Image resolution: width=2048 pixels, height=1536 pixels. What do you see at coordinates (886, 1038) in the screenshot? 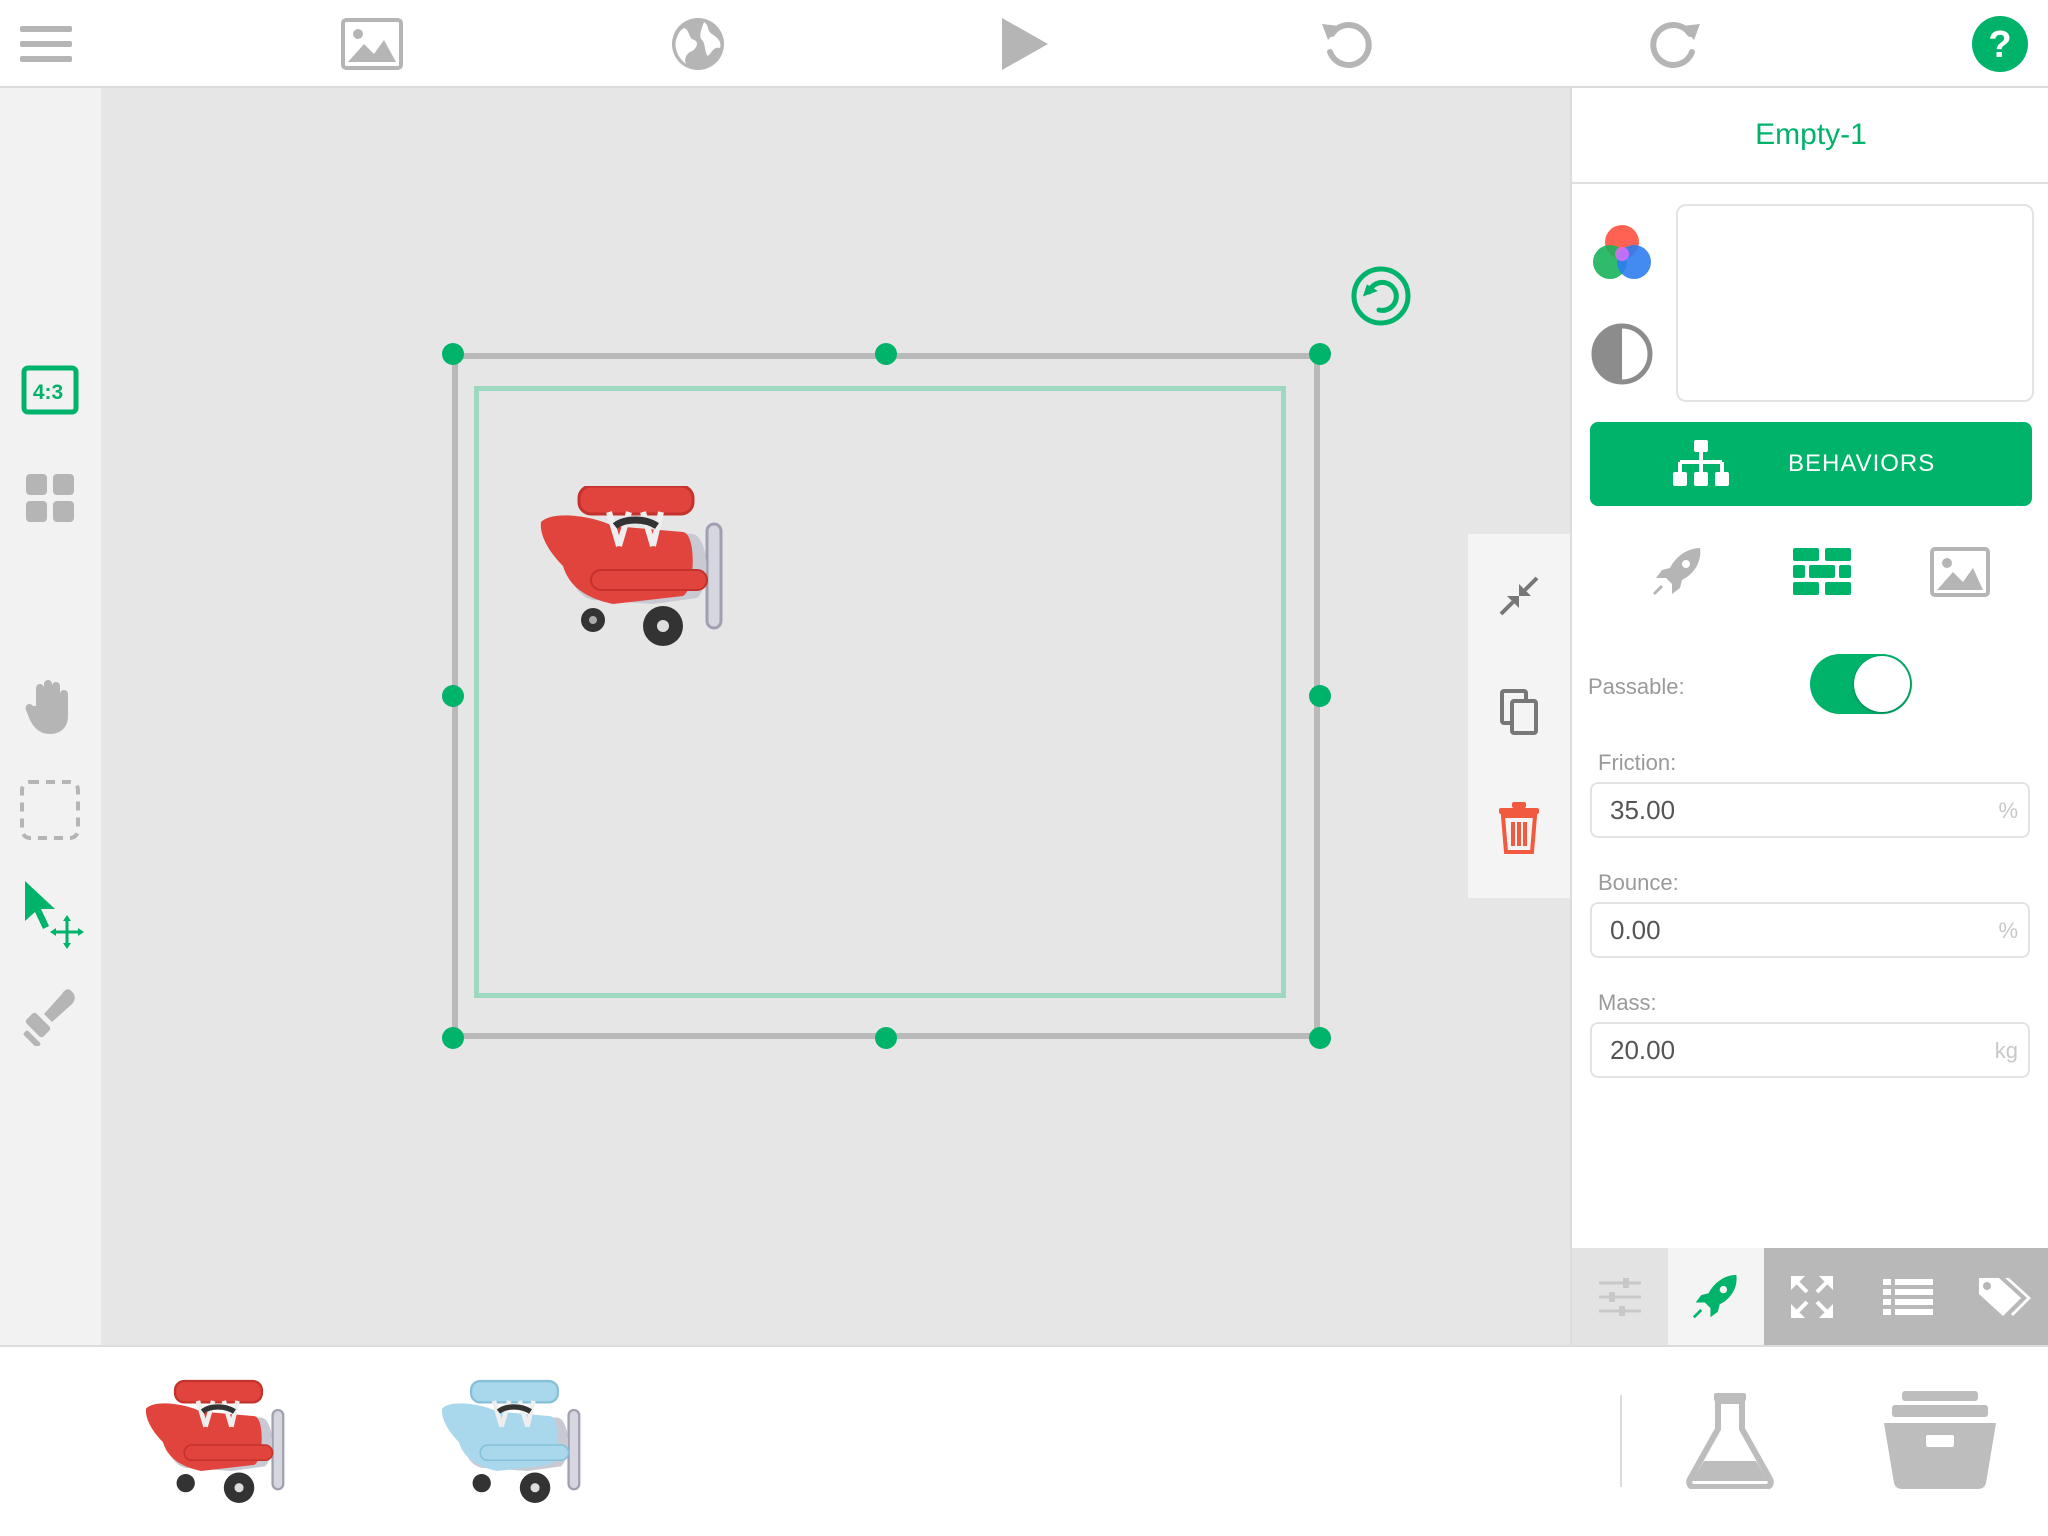
I see `resize-handle-bottom` at bounding box center [886, 1038].